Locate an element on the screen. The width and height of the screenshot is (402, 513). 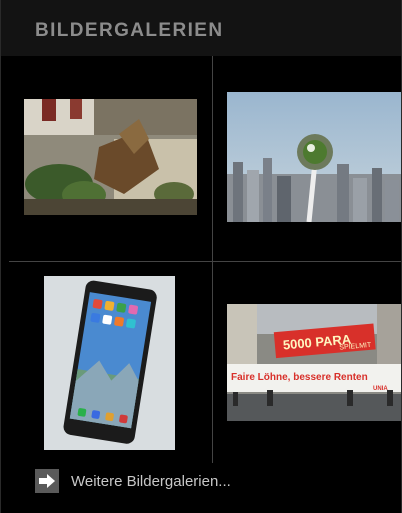
gallery-thumbnail-garden is located at coordinates (110, 157).